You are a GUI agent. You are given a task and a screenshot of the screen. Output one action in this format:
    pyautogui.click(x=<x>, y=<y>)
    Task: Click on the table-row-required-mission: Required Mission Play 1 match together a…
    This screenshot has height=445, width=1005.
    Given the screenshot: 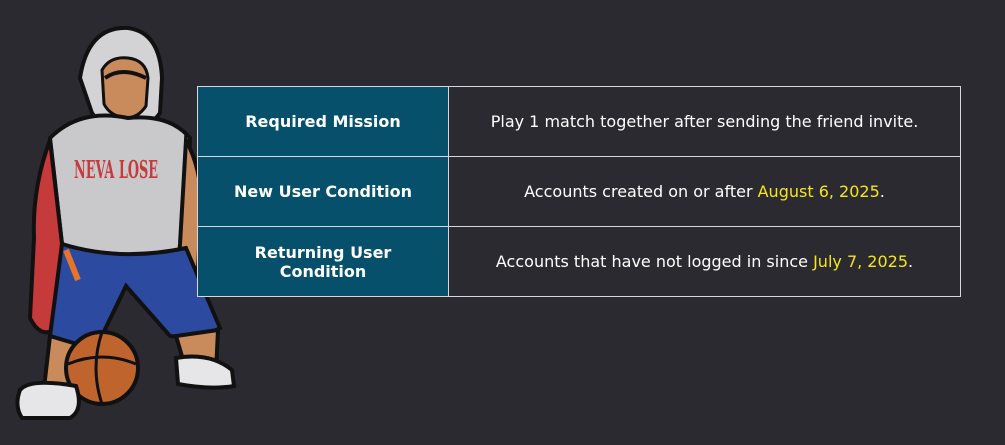 What is the action you would take?
    pyautogui.click(x=579, y=121)
    